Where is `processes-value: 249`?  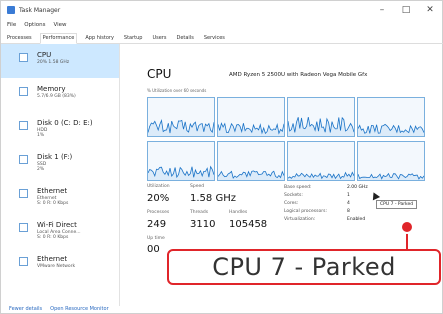 processes-value: 249 is located at coordinates (157, 224).